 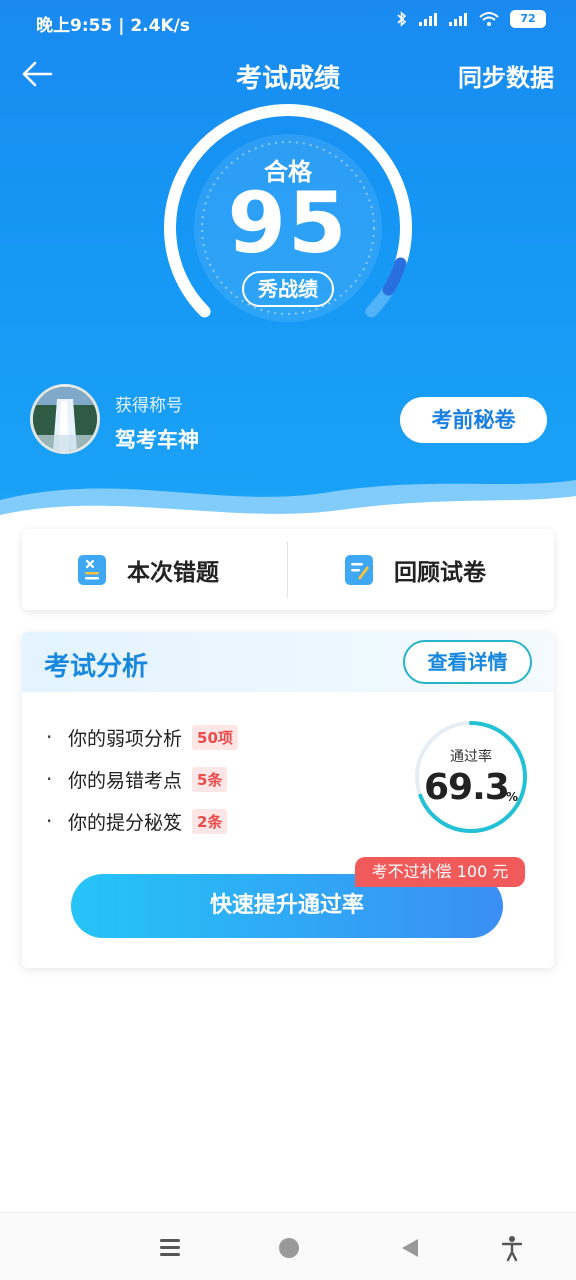 What do you see at coordinates (210, 821) in the screenshot?
I see `stat-badge: 2条` at bounding box center [210, 821].